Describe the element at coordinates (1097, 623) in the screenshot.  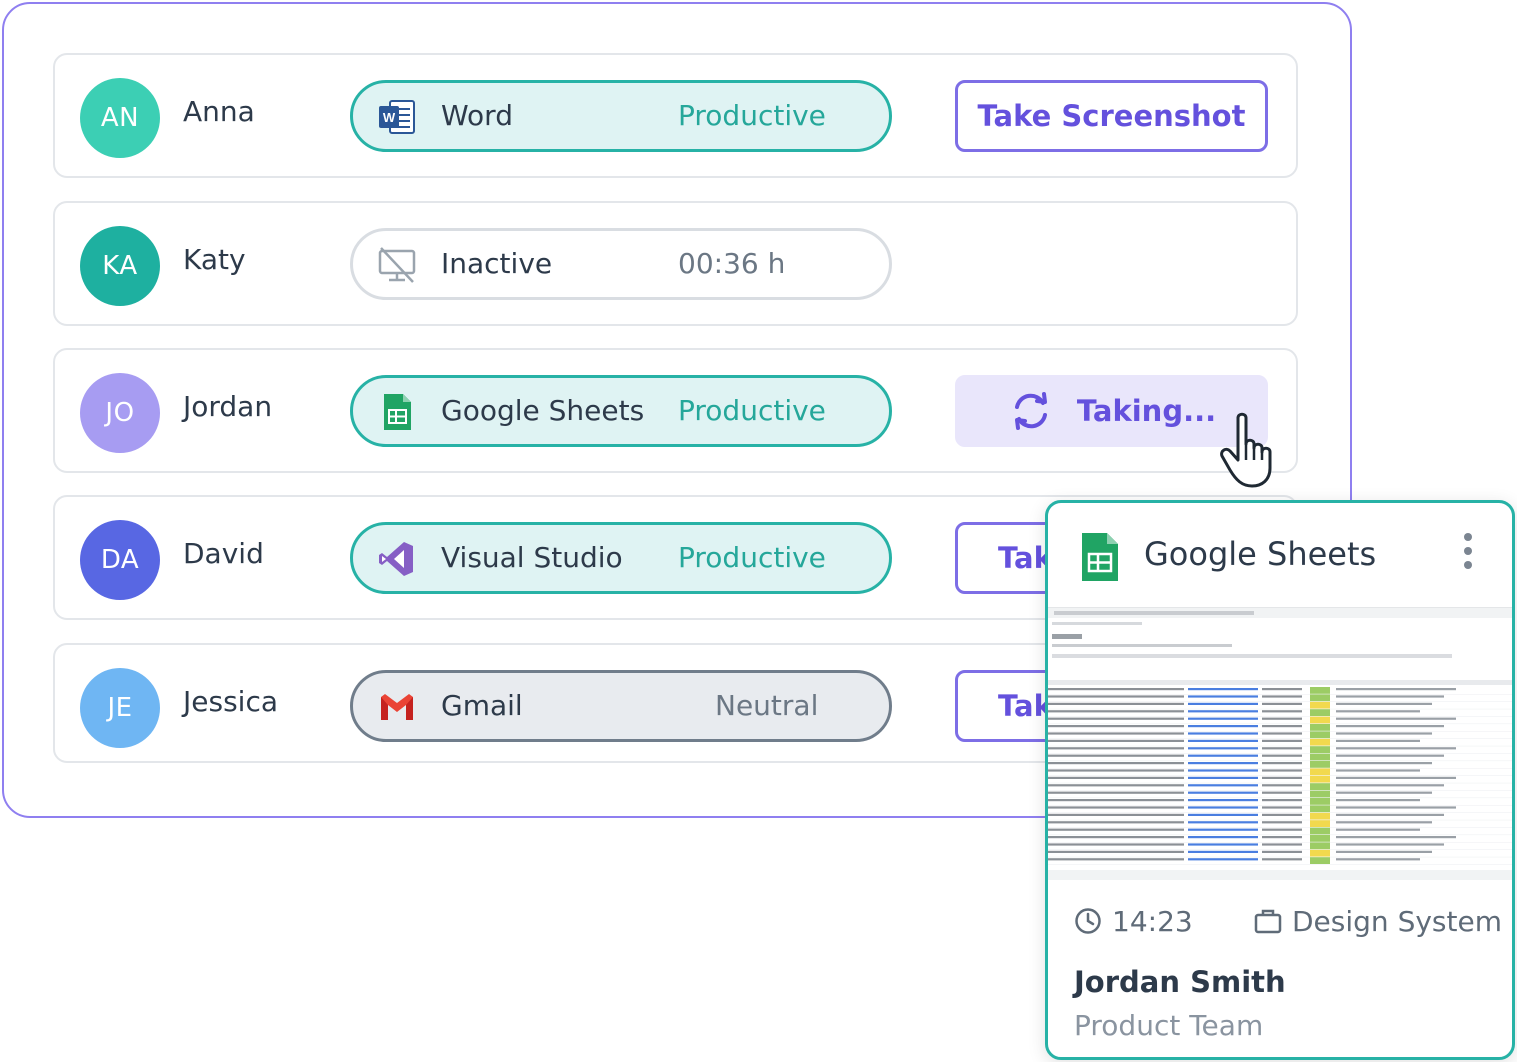
I see `thumb-bookmark-items` at that location.